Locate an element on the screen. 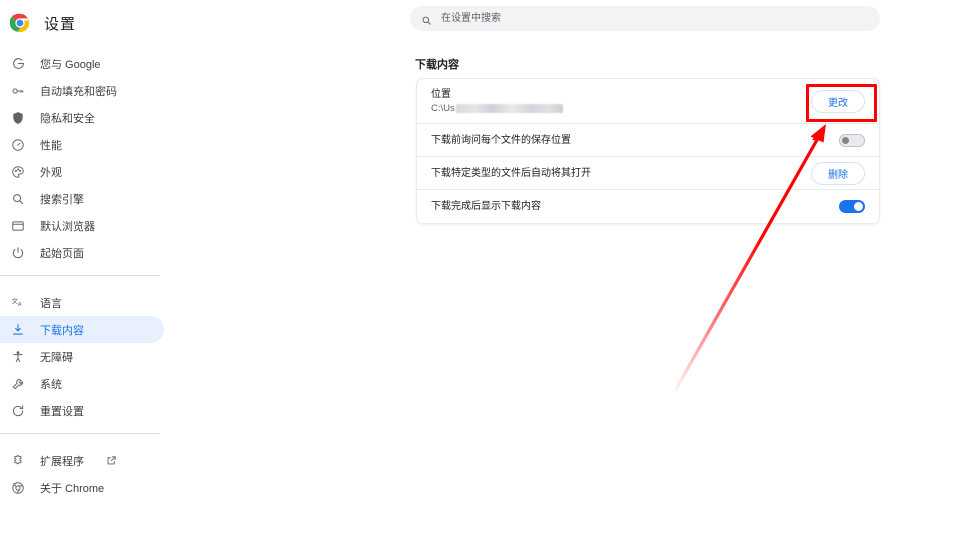  show-downloads-toggle is located at coordinates (852, 206).